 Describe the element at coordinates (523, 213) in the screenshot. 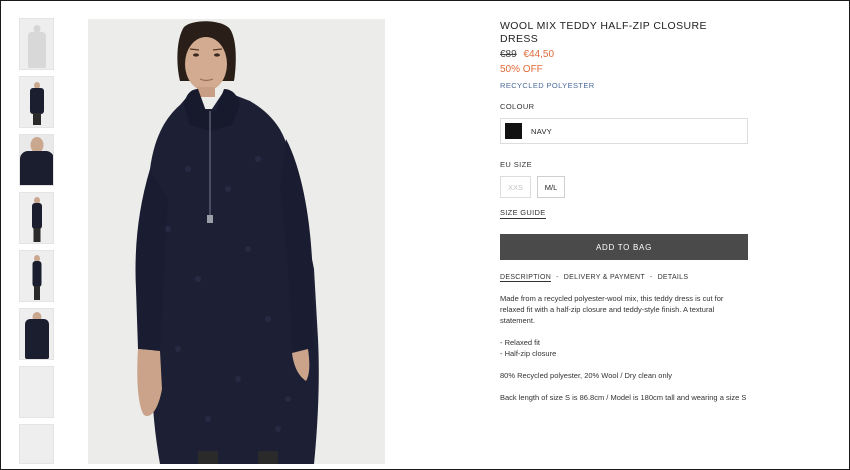

I see `size-guide-link: SIZE GUIDE` at that location.